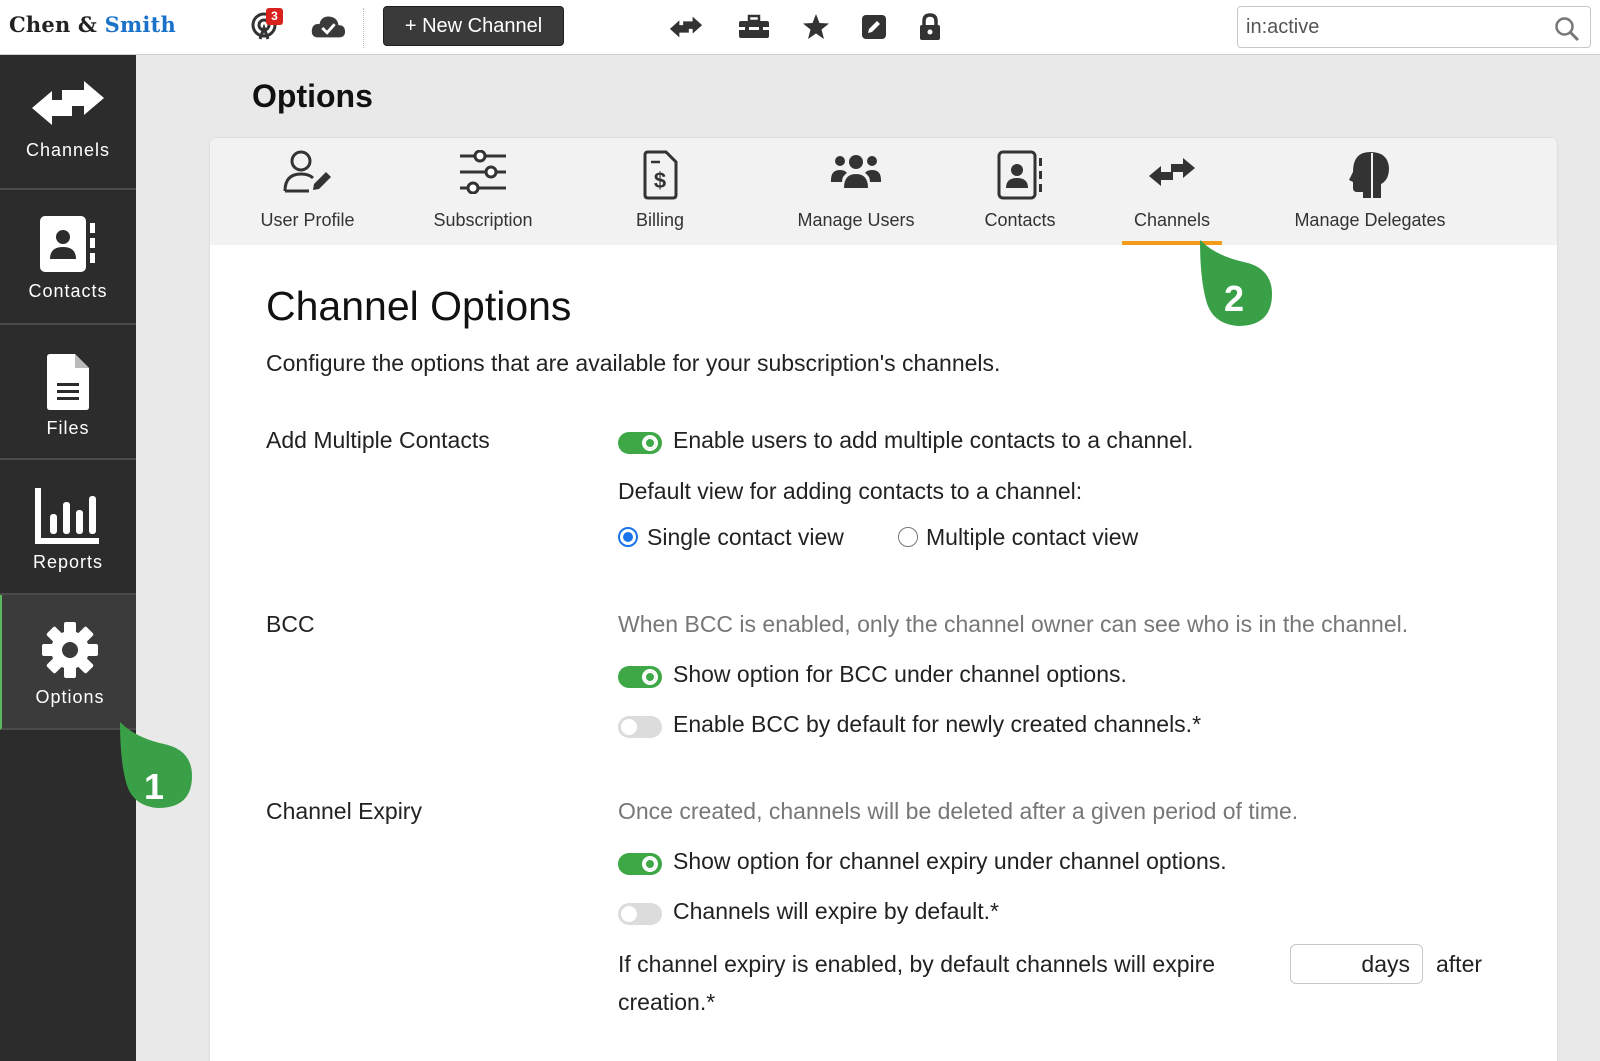 Image resolution: width=1600 pixels, height=1061 pixels. Describe the element at coordinates (307, 220) in the screenshot. I see `tab-label: User Profile` at that location.